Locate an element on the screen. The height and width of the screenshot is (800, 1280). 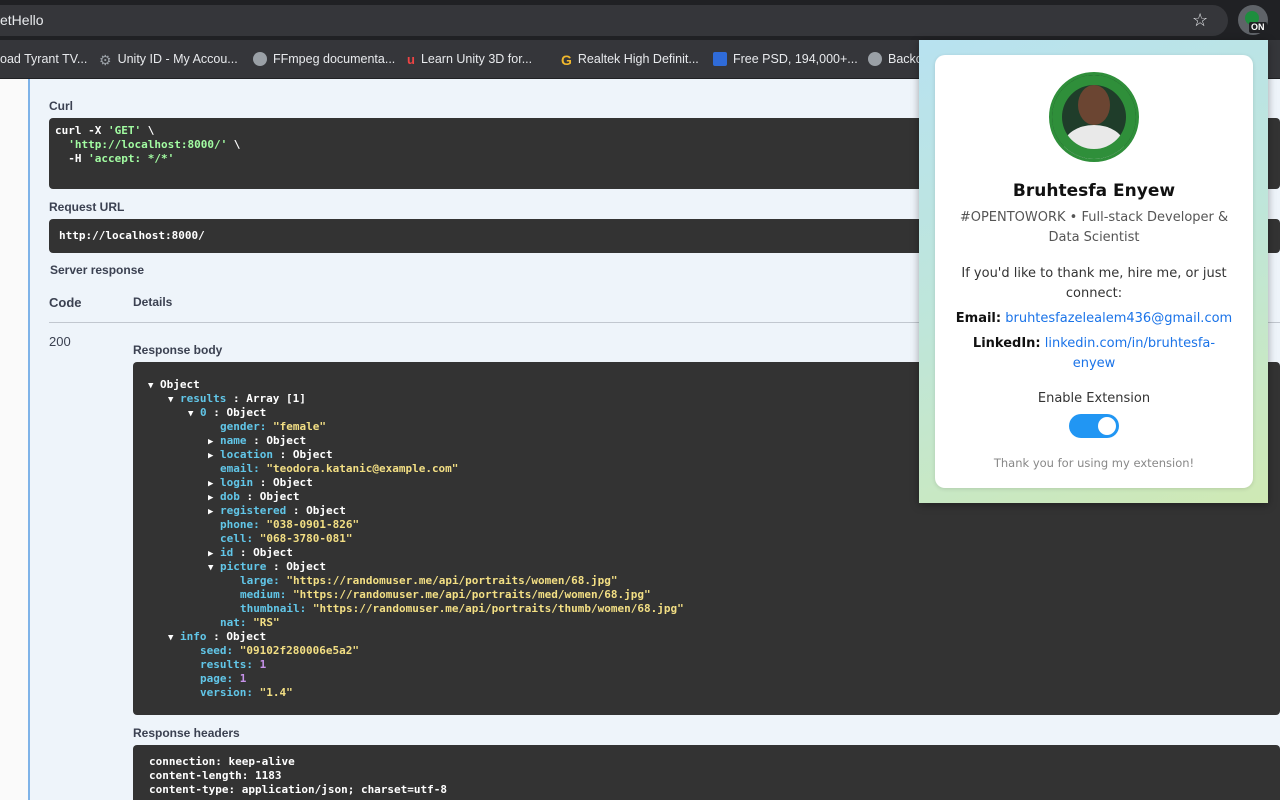
json-tree-row: ▶ registered : Object is located at coordinates (277, 511).